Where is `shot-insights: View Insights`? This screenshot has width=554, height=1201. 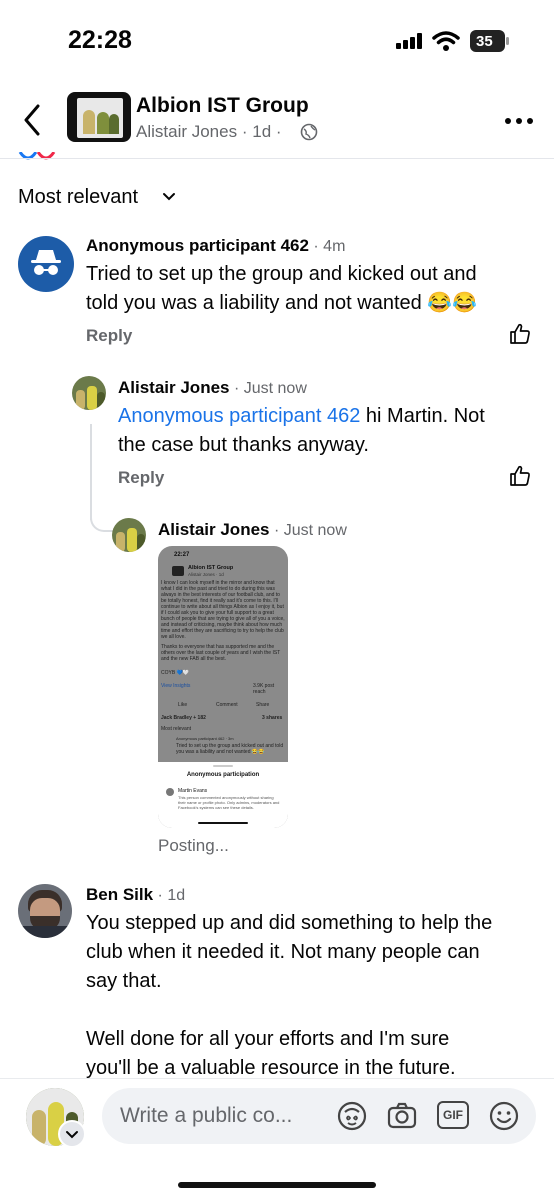 shot-insights: View Insights is located at coordinates (176, 686).